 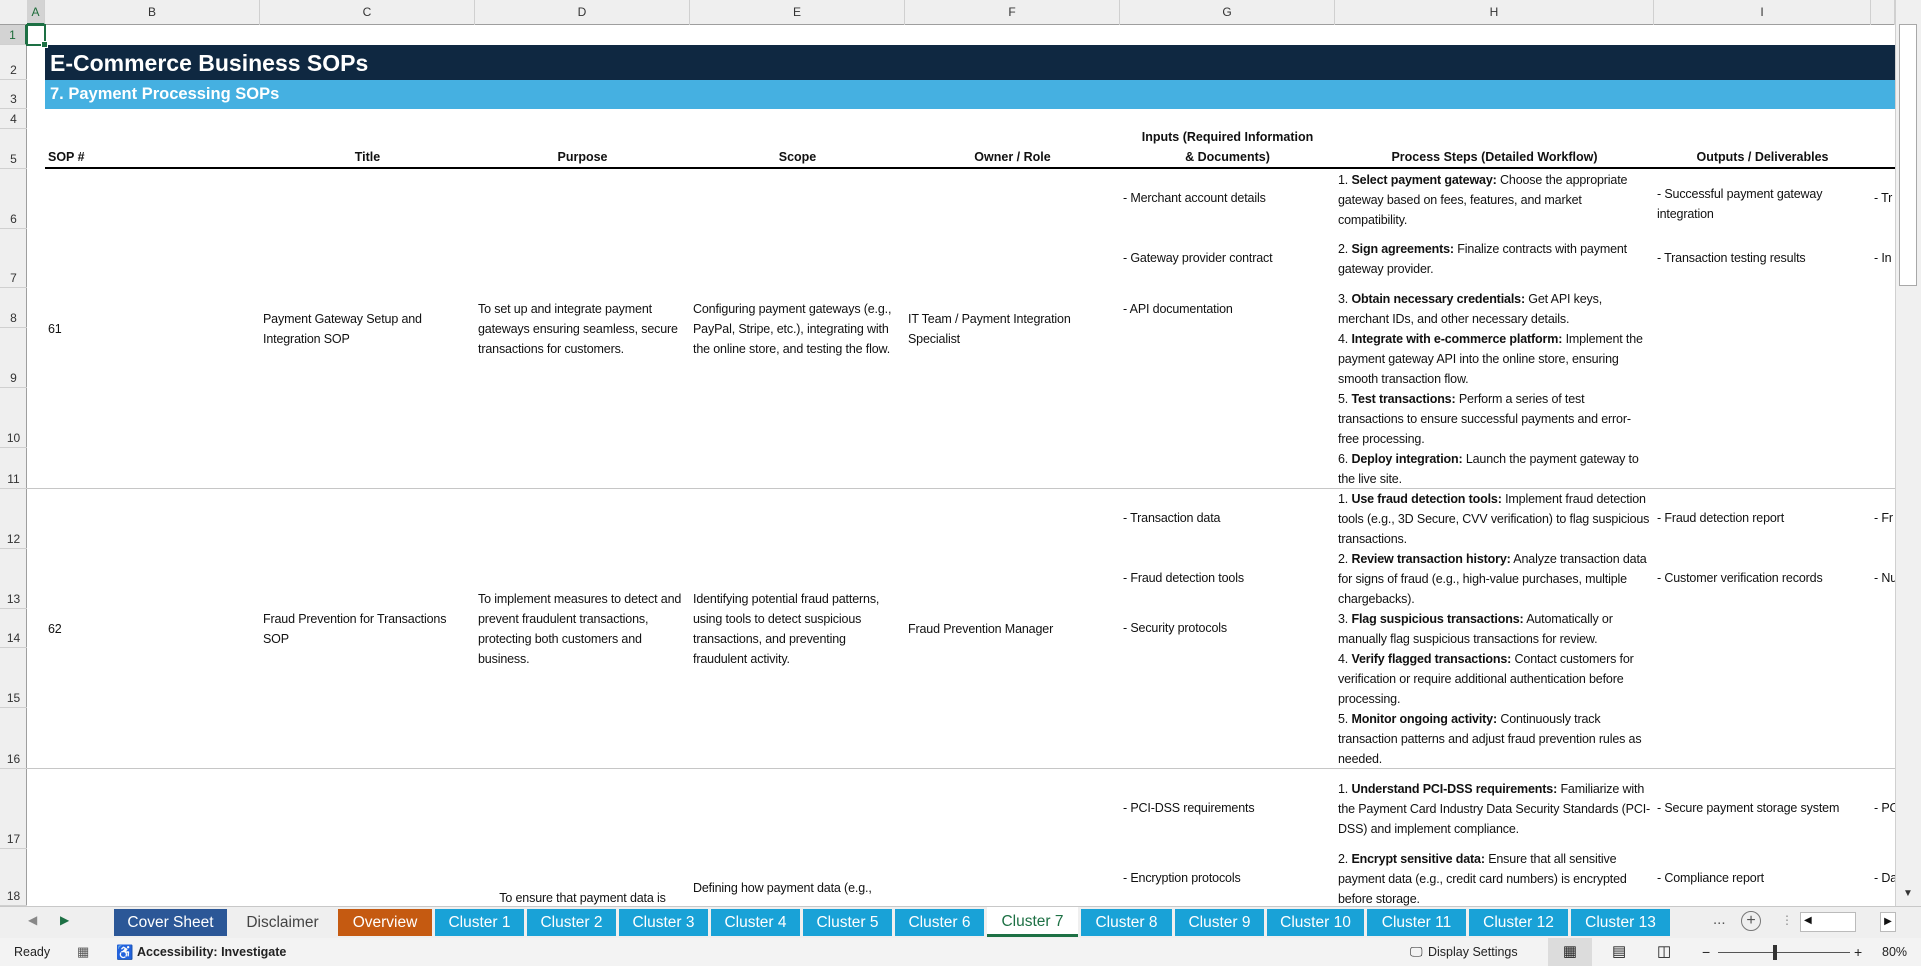 What do you see at coordinates (1762, 149) in the screenshot?
I see `header-outputs: Outputs / Deliverables` at bounding box center [1762, 149].